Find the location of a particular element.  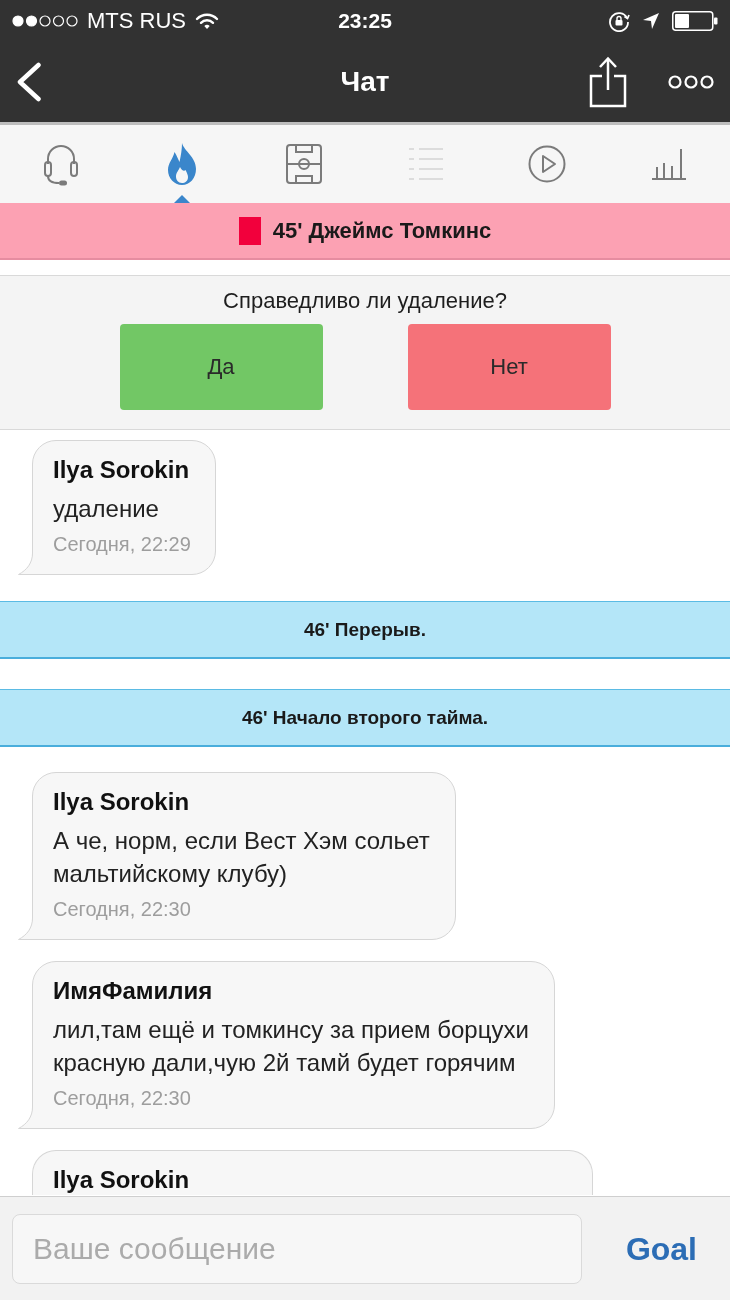

poll-option-button: Да is located at coordinates (221, 367).